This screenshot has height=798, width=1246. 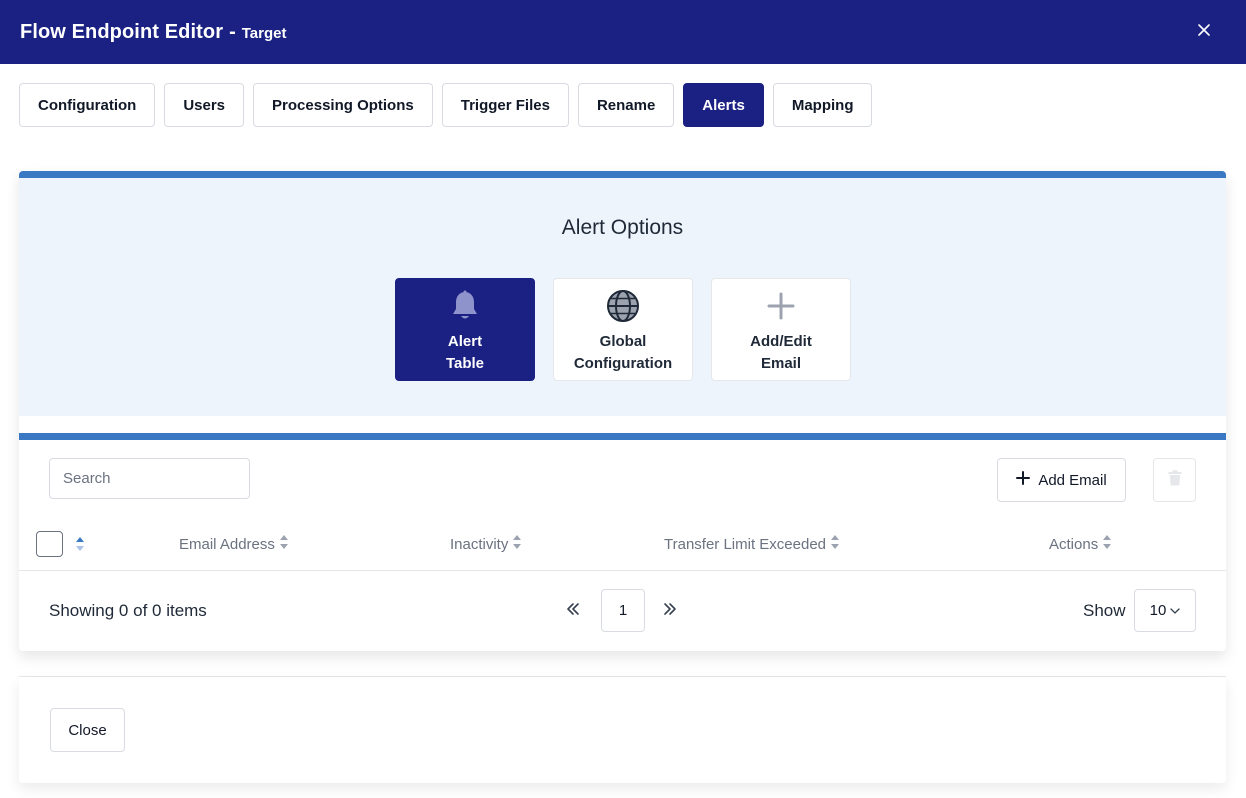 What do you see at coordinates (87, 730) in the screenshot?
I see `close-button: Close` at bounding box center [87, 730].